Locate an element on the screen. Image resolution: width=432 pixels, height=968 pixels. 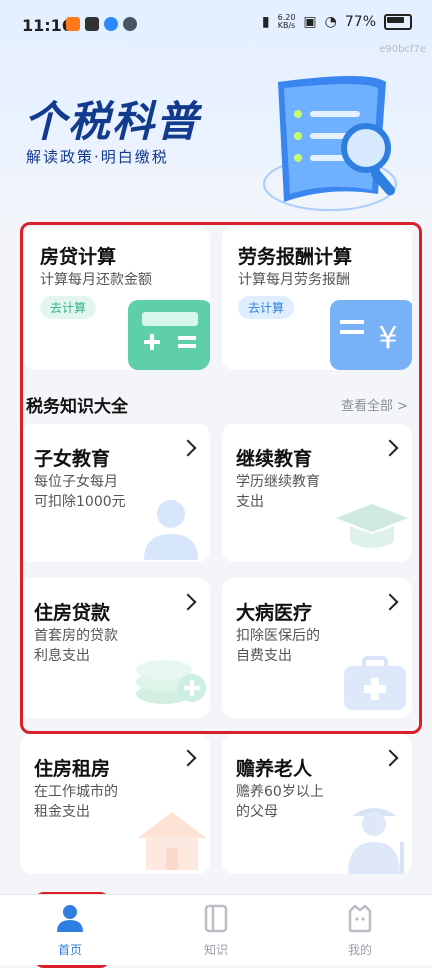
labor-remuneration-calculator-card: 劳务报酬计算 计算每月劳务报酬 去计算 ¥ is located at coordinates (317, 298).